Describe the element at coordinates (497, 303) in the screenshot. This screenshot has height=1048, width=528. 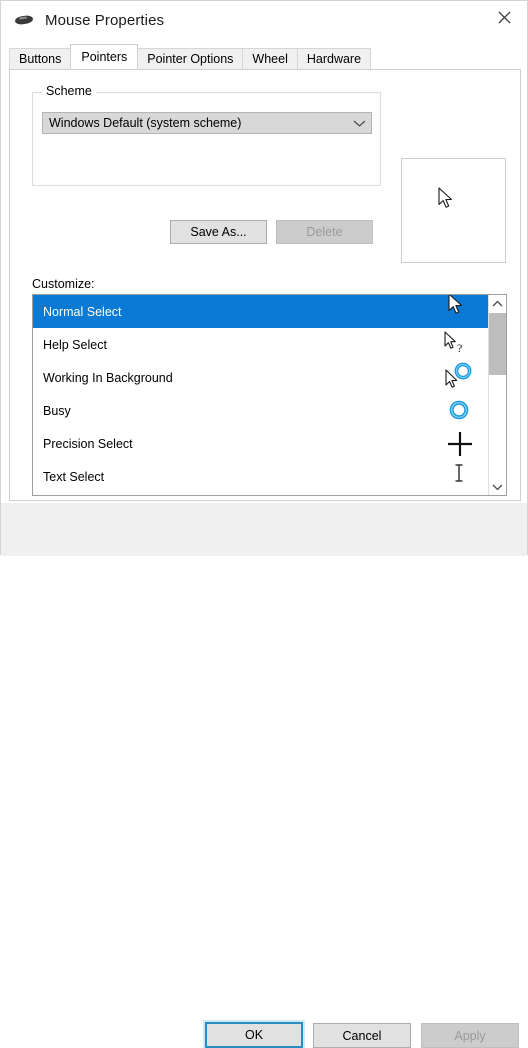
I see `chevron-up-icon` at that location.